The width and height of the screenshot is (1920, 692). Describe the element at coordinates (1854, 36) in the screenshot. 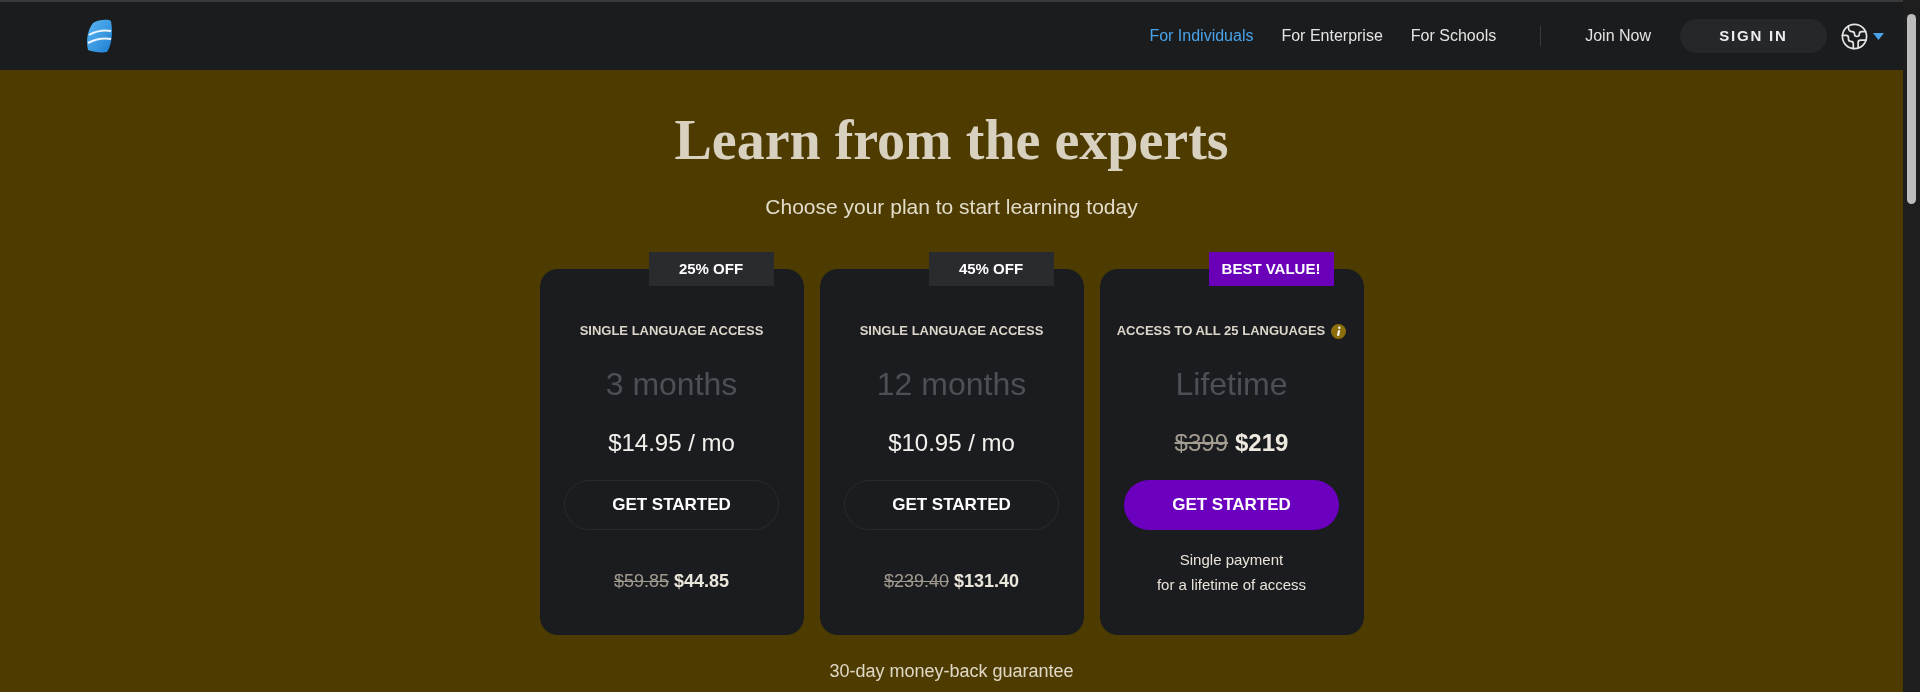

I see `globe-icon` at that location.